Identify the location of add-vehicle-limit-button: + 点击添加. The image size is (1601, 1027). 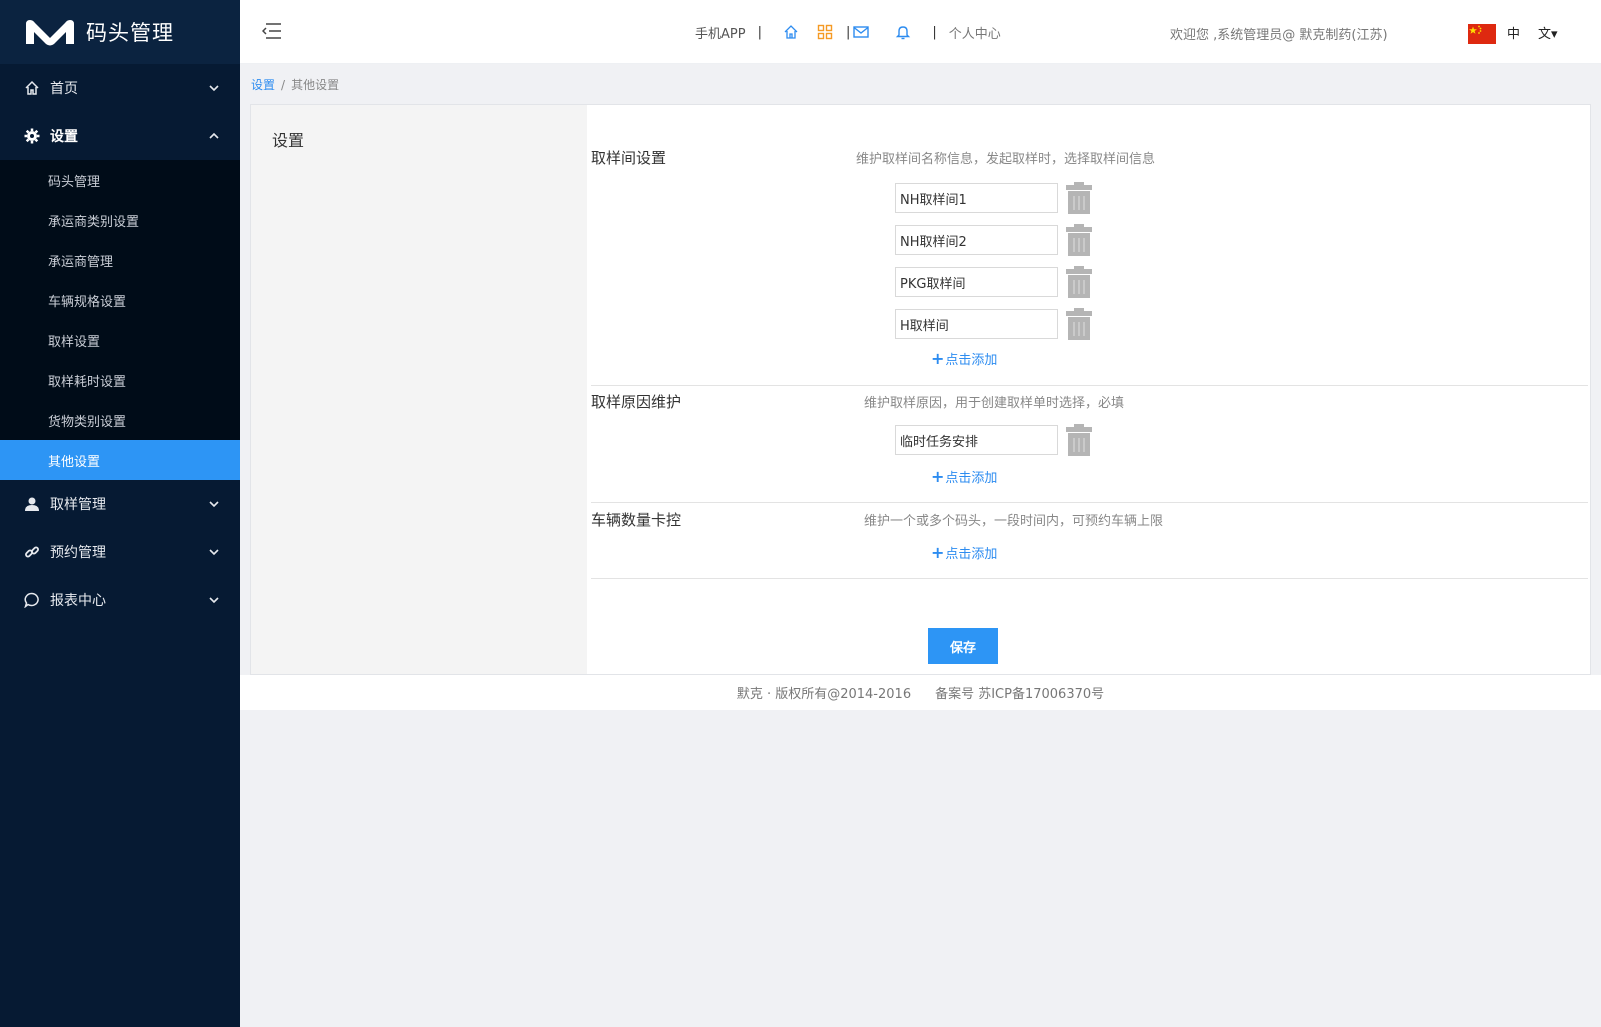
(964, 552).